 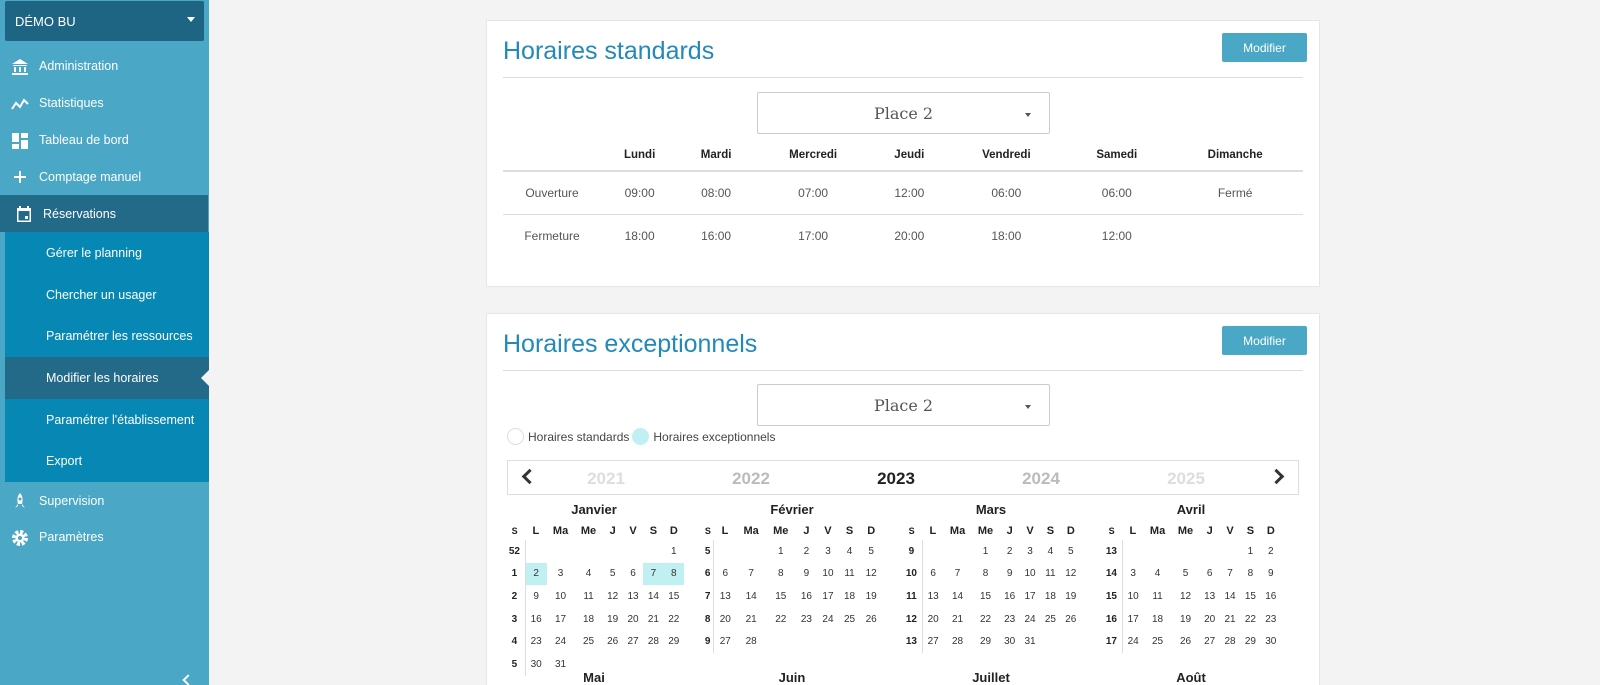 I want to click on sidebar-item-administration: Administration, so click(x=104, y=66).